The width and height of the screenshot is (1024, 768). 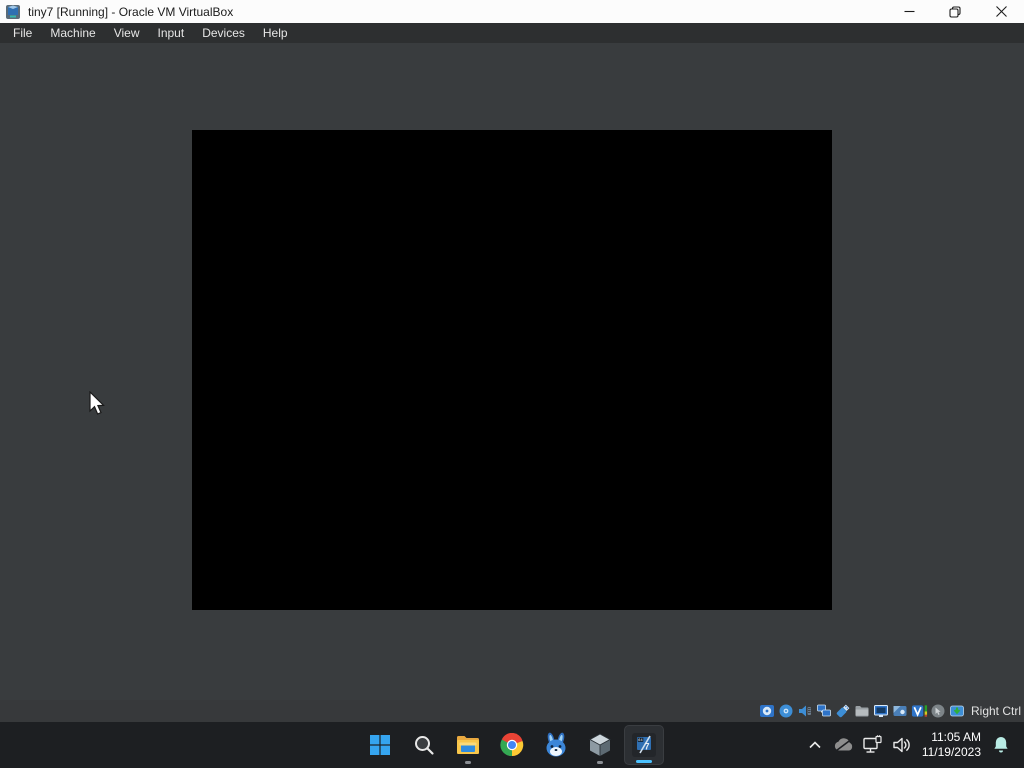 I want to click on close-button, so click(x=1001, y=11).